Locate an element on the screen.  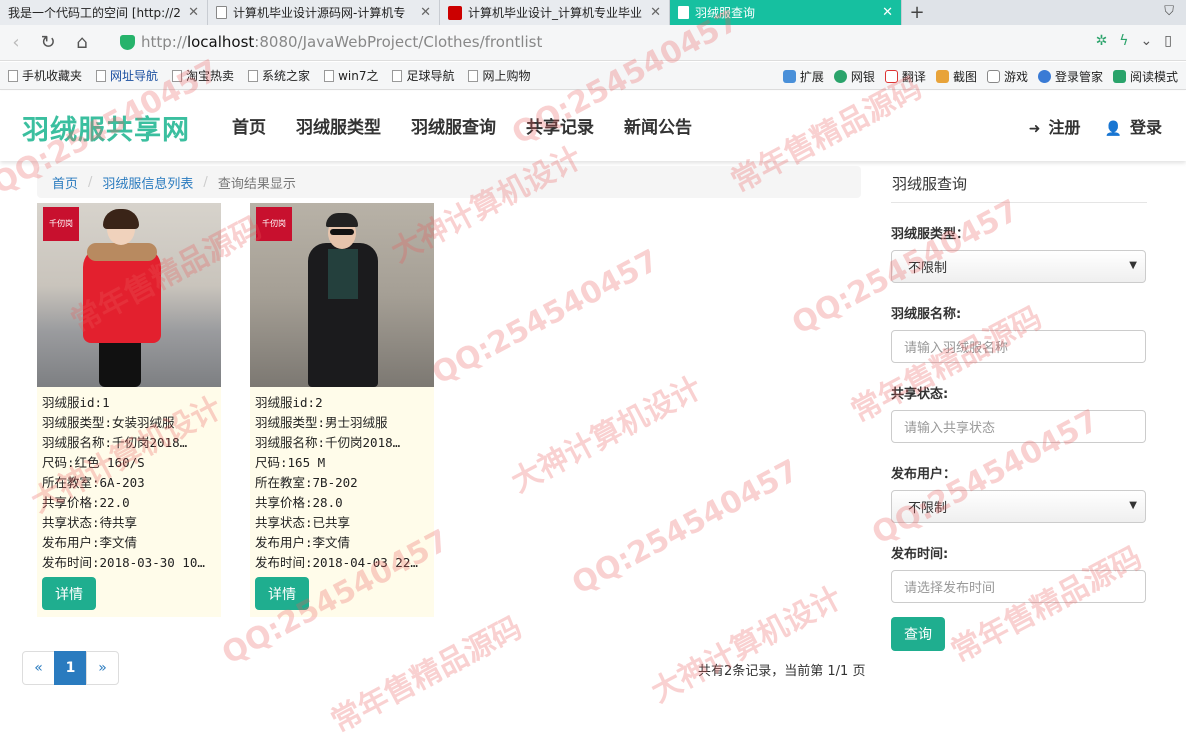
nav-share-records: 共享记录 is located at coordinates (560, 125).